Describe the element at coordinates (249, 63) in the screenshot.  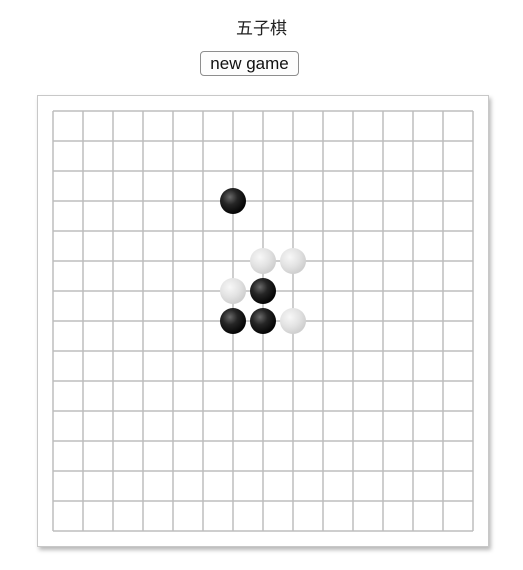
I see `new-game-button: new game` at that location.